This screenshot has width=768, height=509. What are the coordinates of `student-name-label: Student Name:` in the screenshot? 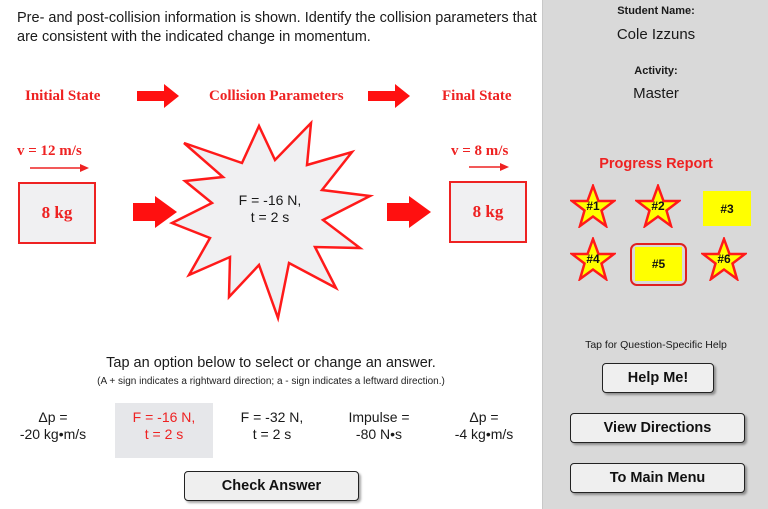 It's located at (656, 11).